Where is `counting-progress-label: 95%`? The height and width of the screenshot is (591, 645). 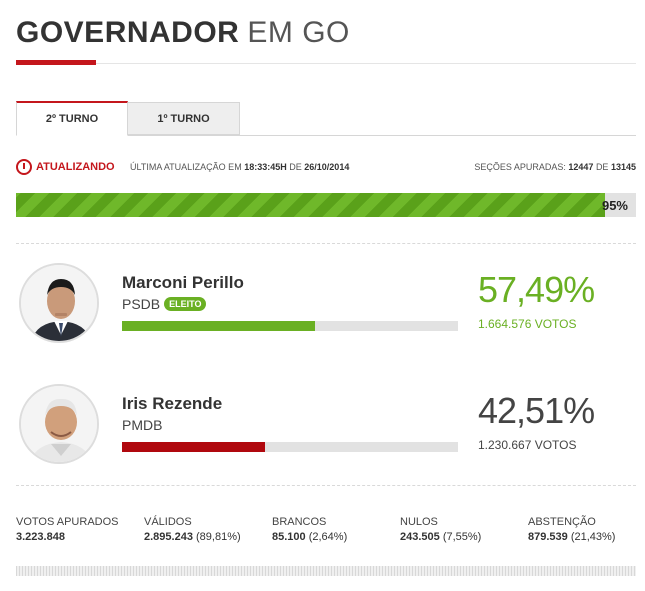 counting-progress-label: 95% is located at coordinates (614, 205).